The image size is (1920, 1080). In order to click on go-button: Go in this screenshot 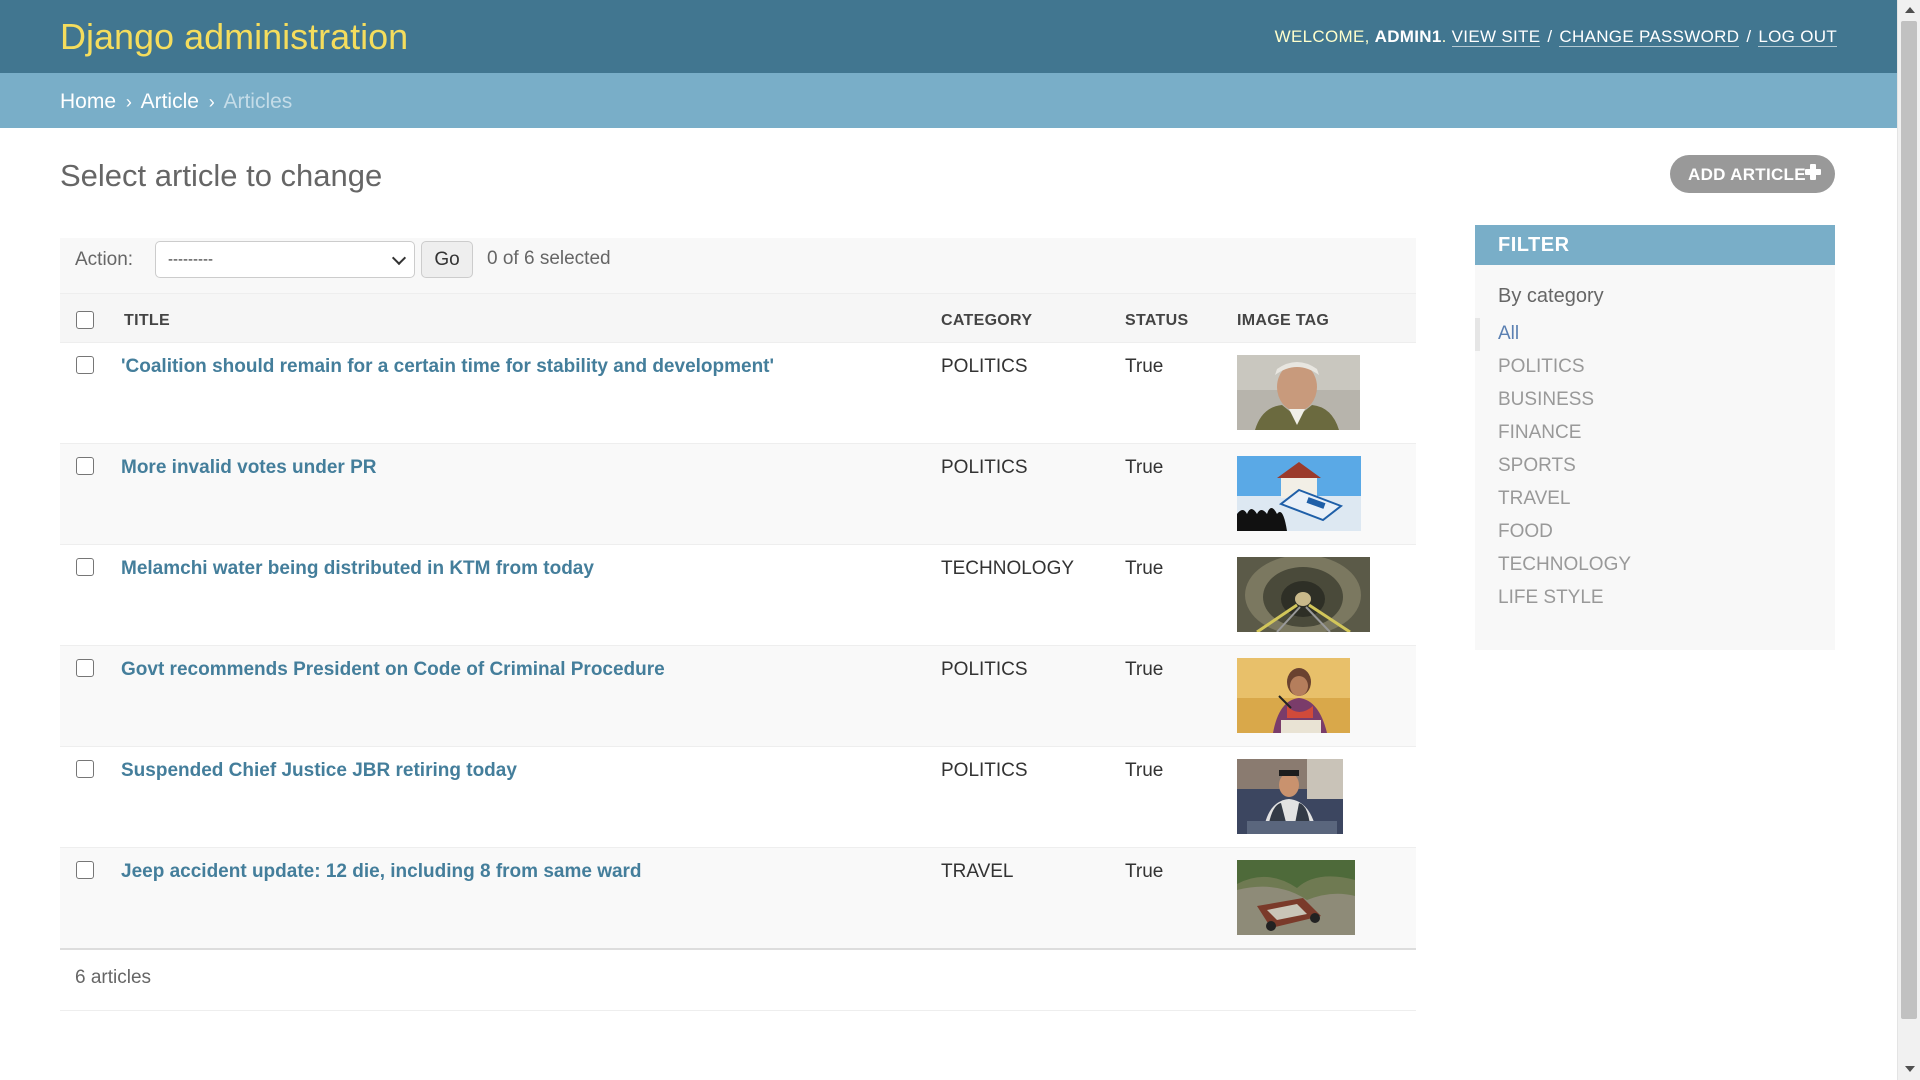, I will do `click(447, 259)`.